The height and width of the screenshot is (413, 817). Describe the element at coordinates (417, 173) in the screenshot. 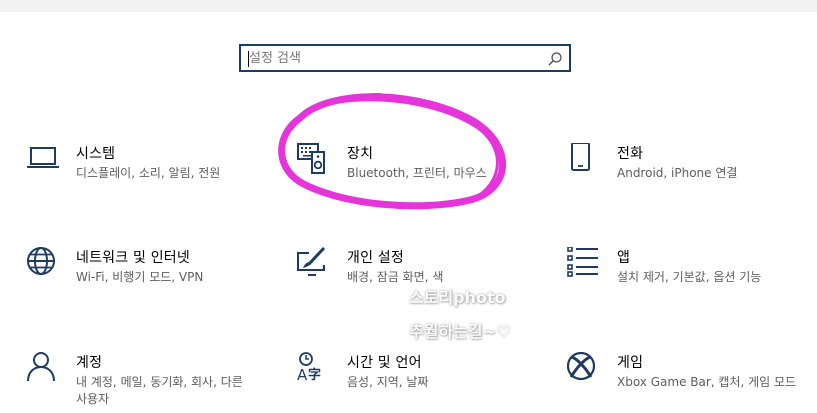

I see `tile-description: Bluetooth, 프린터, 마우스` at that location.